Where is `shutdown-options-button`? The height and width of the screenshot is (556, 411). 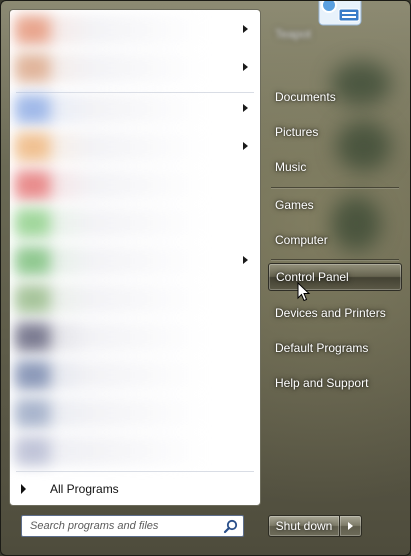 shutdown-options-button is located at coordinates (351, 526).